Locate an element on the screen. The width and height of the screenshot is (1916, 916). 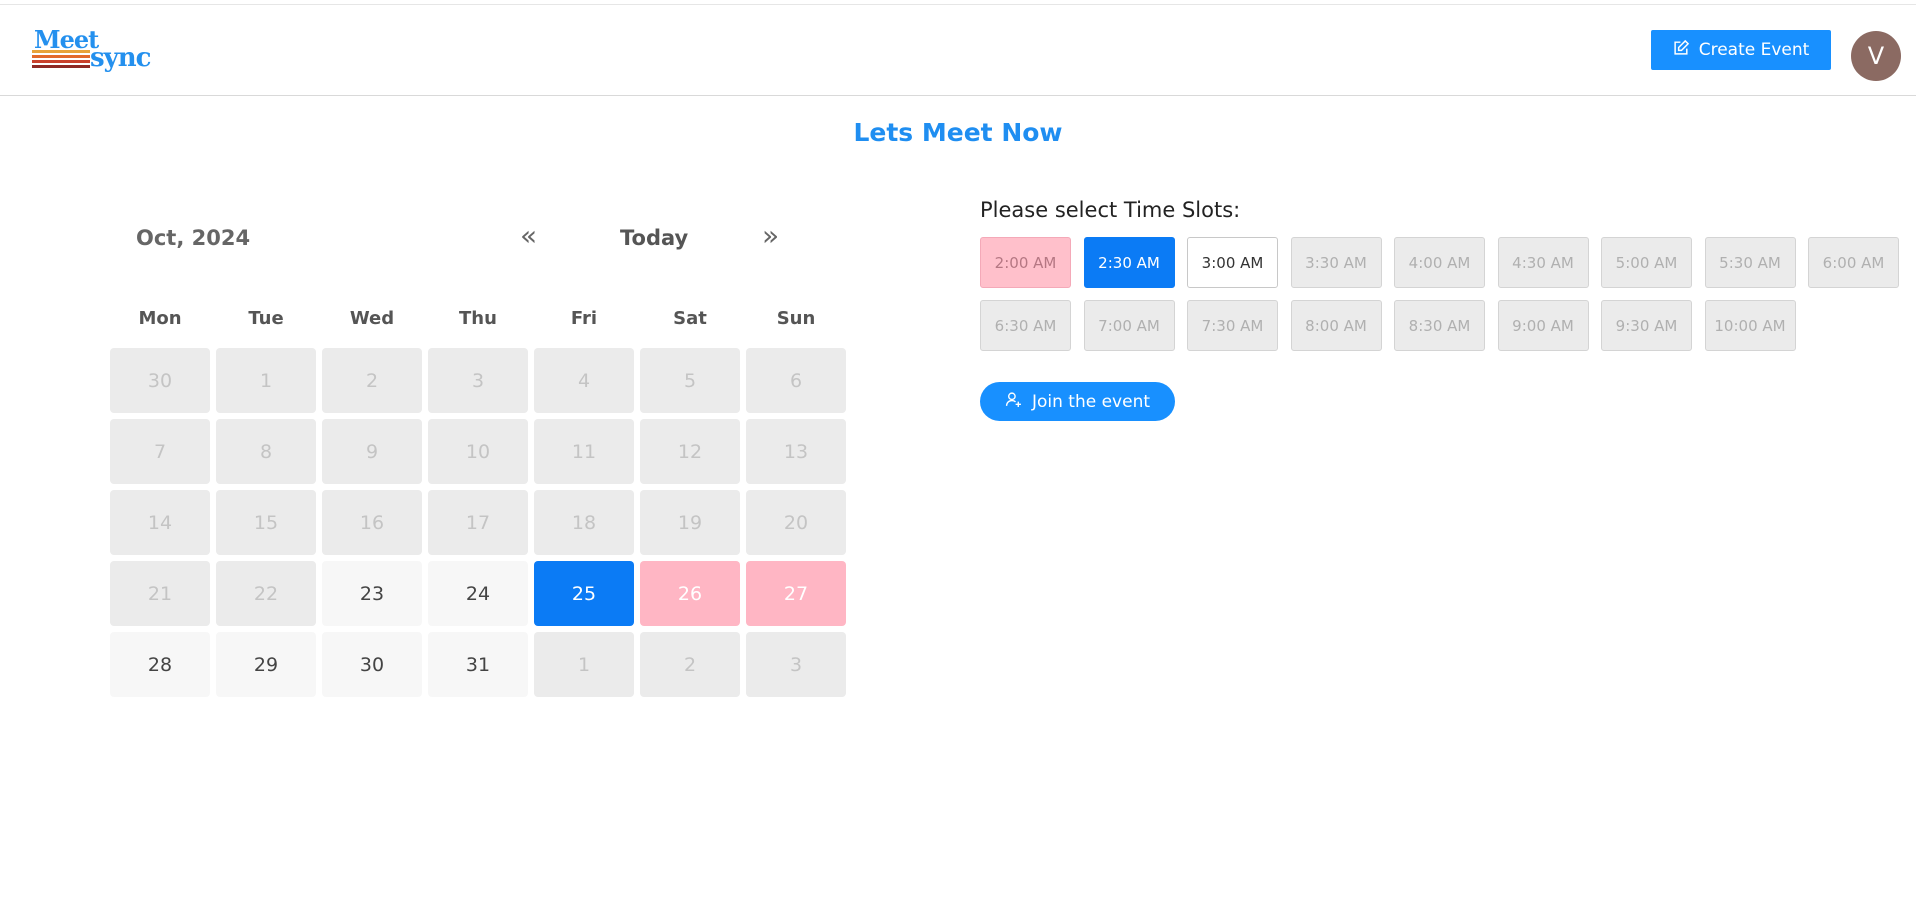
time-slot-button: 7:00 AM is located at coordinates (1129, 325).